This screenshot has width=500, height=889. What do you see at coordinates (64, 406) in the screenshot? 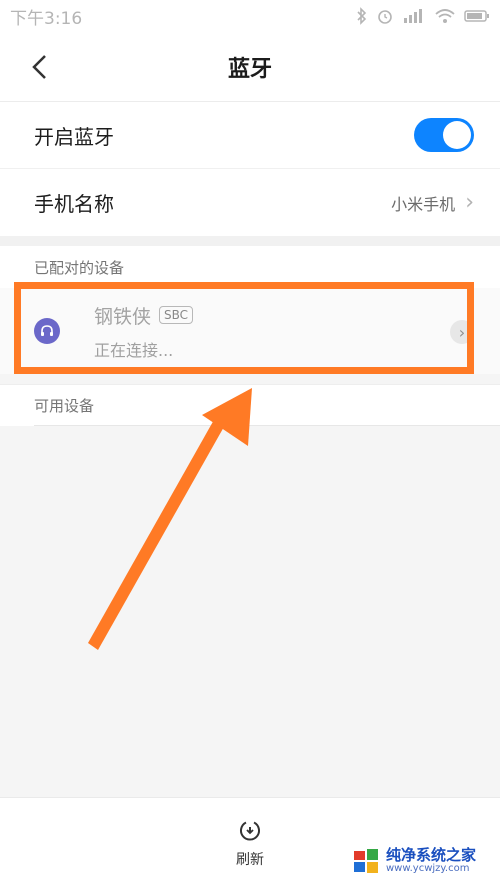
I see `available-header-label: 可用设备` at bounding box center [64, 406].